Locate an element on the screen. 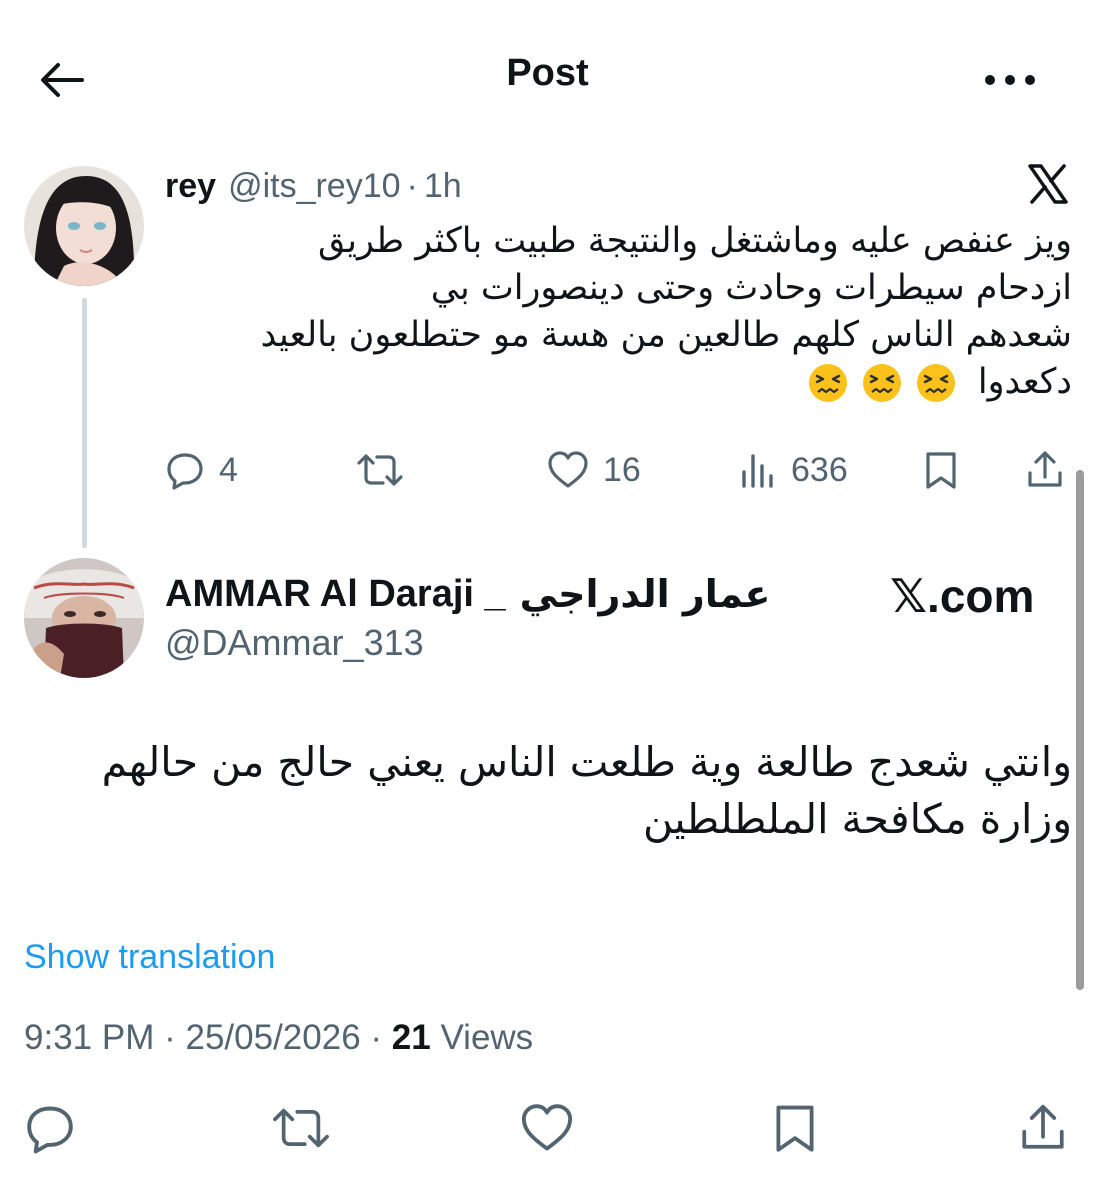 The width and height of the screenshot is (1095, 1200). author-name-latin: AMMAR Al Daraji _ is located at coordinates (335, 593).